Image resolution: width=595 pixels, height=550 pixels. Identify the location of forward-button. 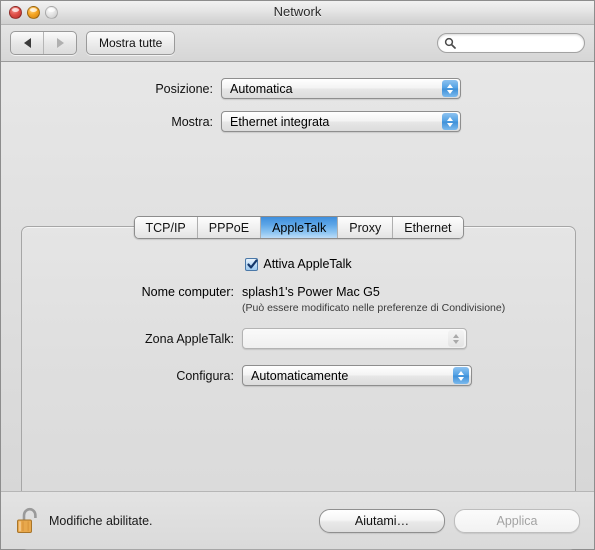
(59, 43).